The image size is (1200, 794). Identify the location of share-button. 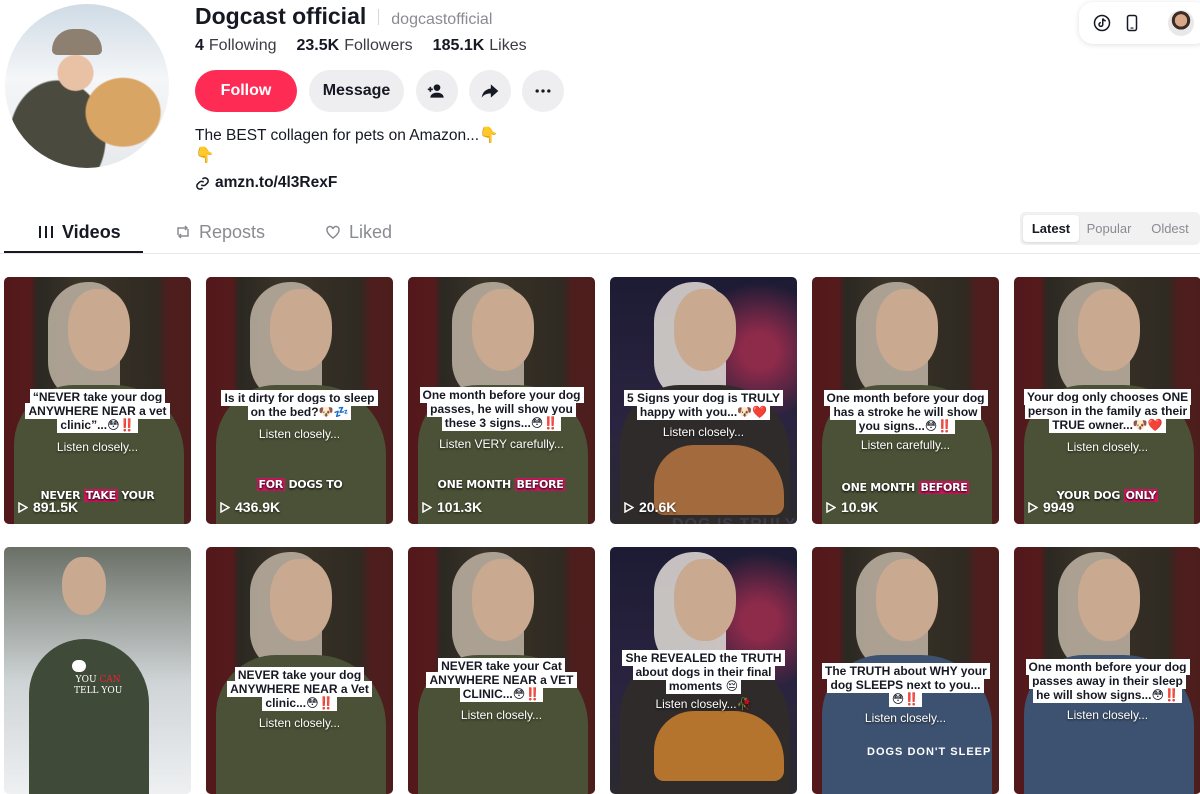
(490, 91).